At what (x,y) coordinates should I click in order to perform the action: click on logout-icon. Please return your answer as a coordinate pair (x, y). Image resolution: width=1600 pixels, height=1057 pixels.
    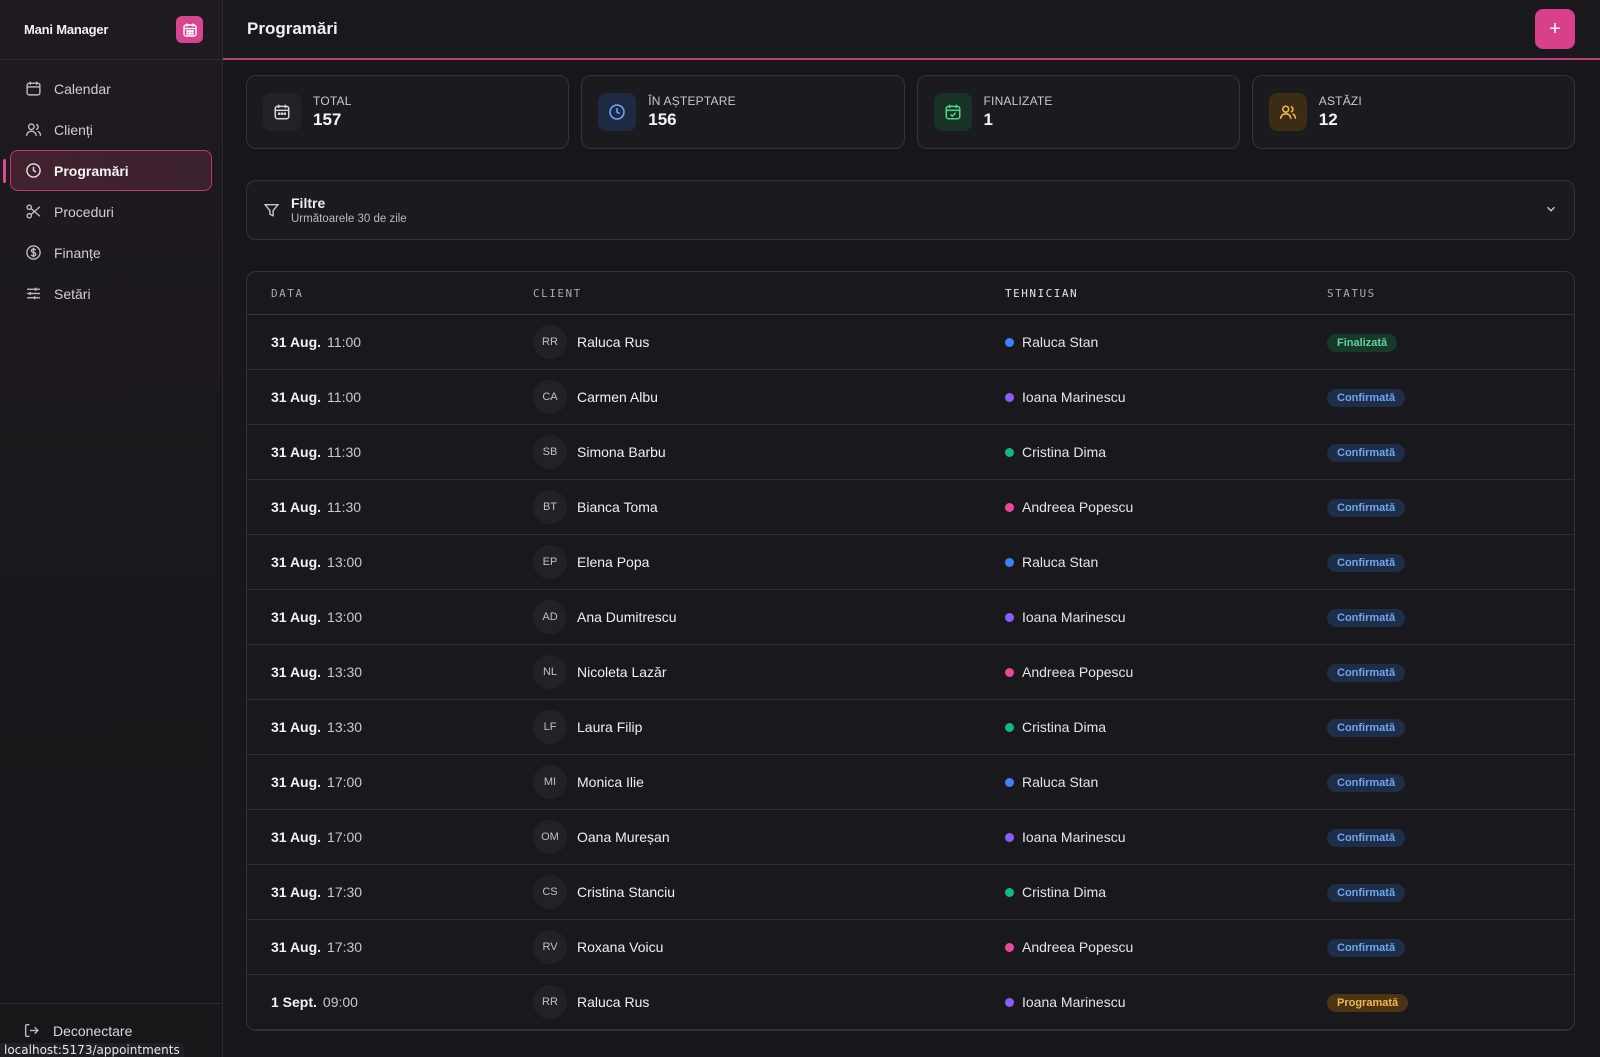
    Looking at the image, I should click on (32, 1031).